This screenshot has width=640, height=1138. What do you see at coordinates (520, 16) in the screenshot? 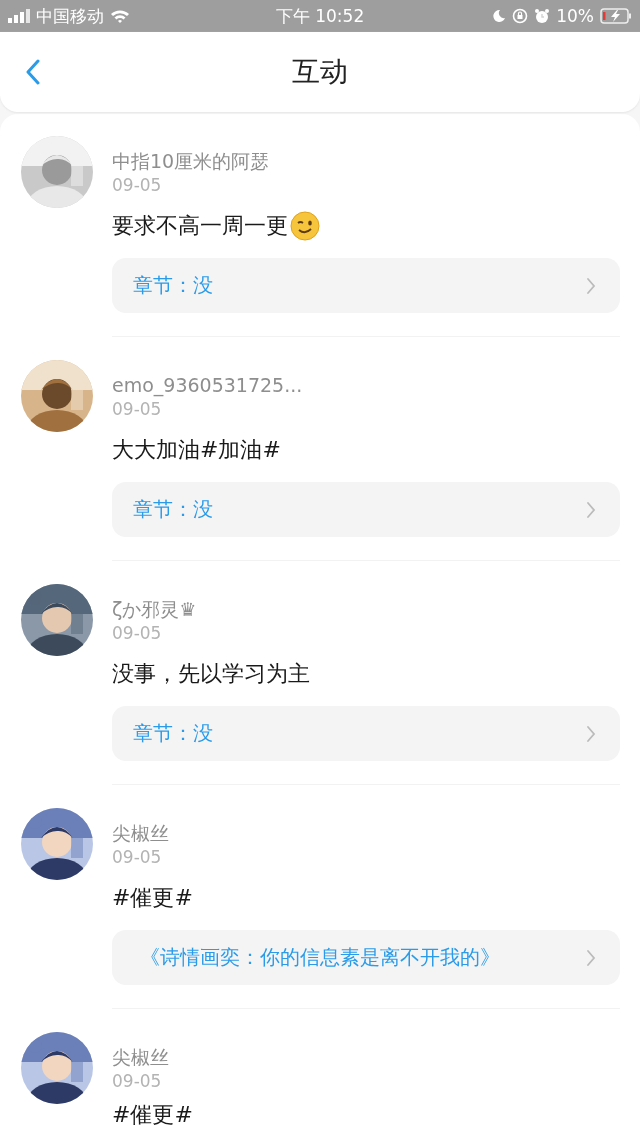
I see `rotation-lock-icon` at bounding box center [520, 16].